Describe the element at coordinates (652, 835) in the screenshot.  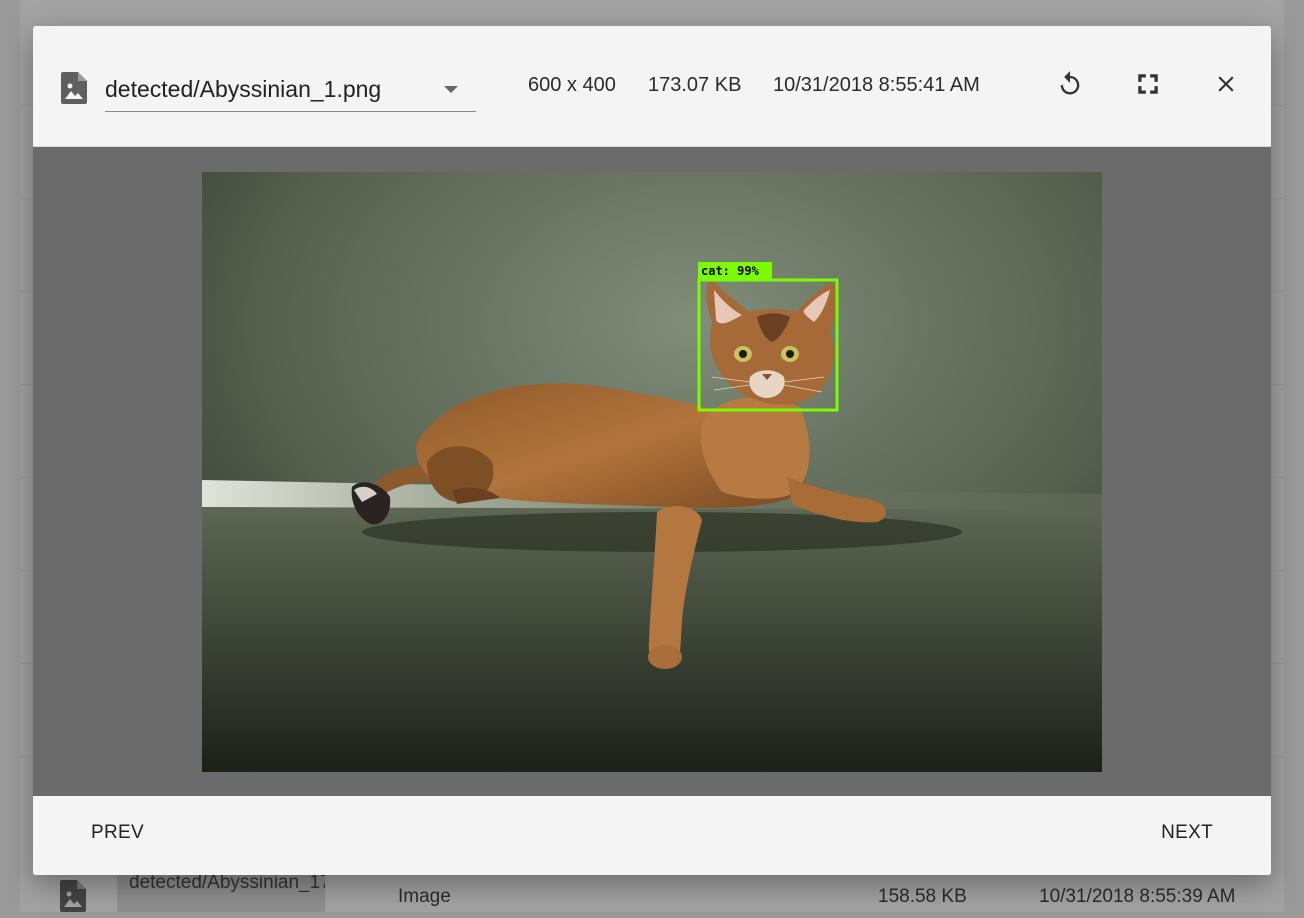
I see `viewer-footer: PREV NEXT` at that location.